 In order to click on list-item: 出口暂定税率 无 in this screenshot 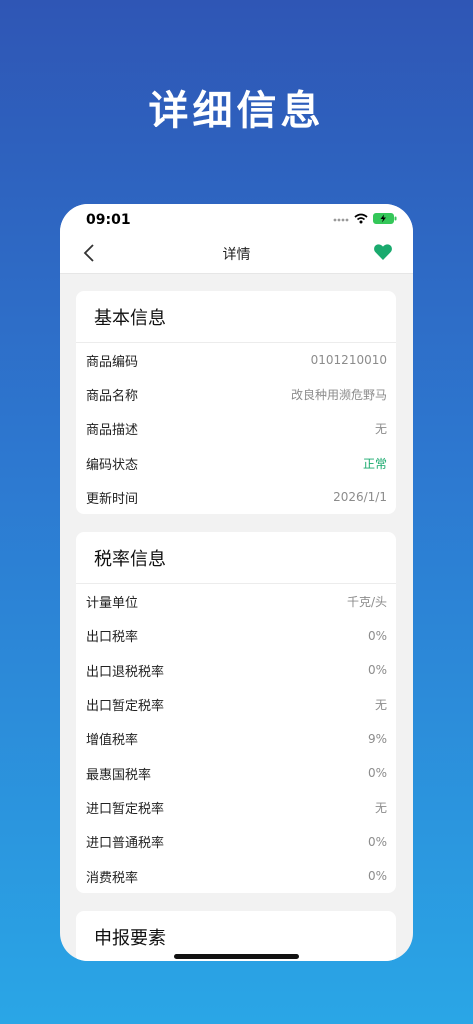, I will do `click(236, 704)`.